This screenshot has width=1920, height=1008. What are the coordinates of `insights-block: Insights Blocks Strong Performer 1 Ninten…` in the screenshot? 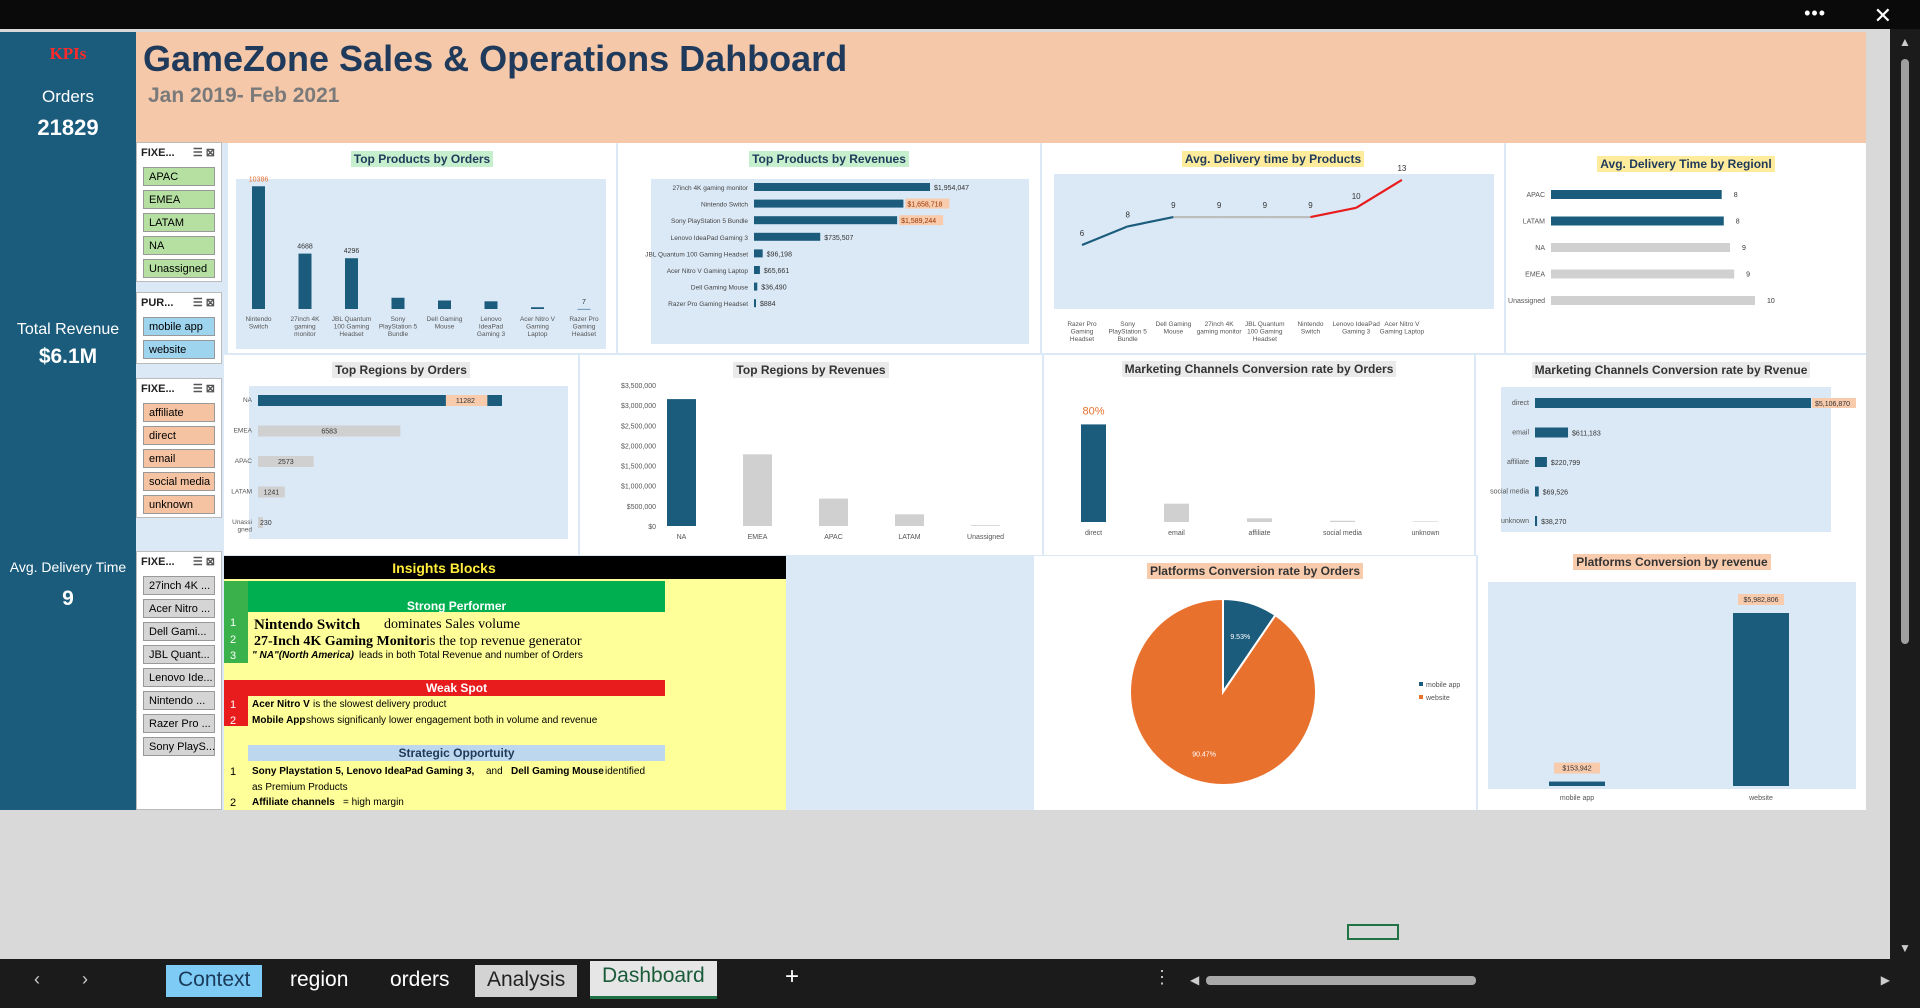 It's located at (505, 683).